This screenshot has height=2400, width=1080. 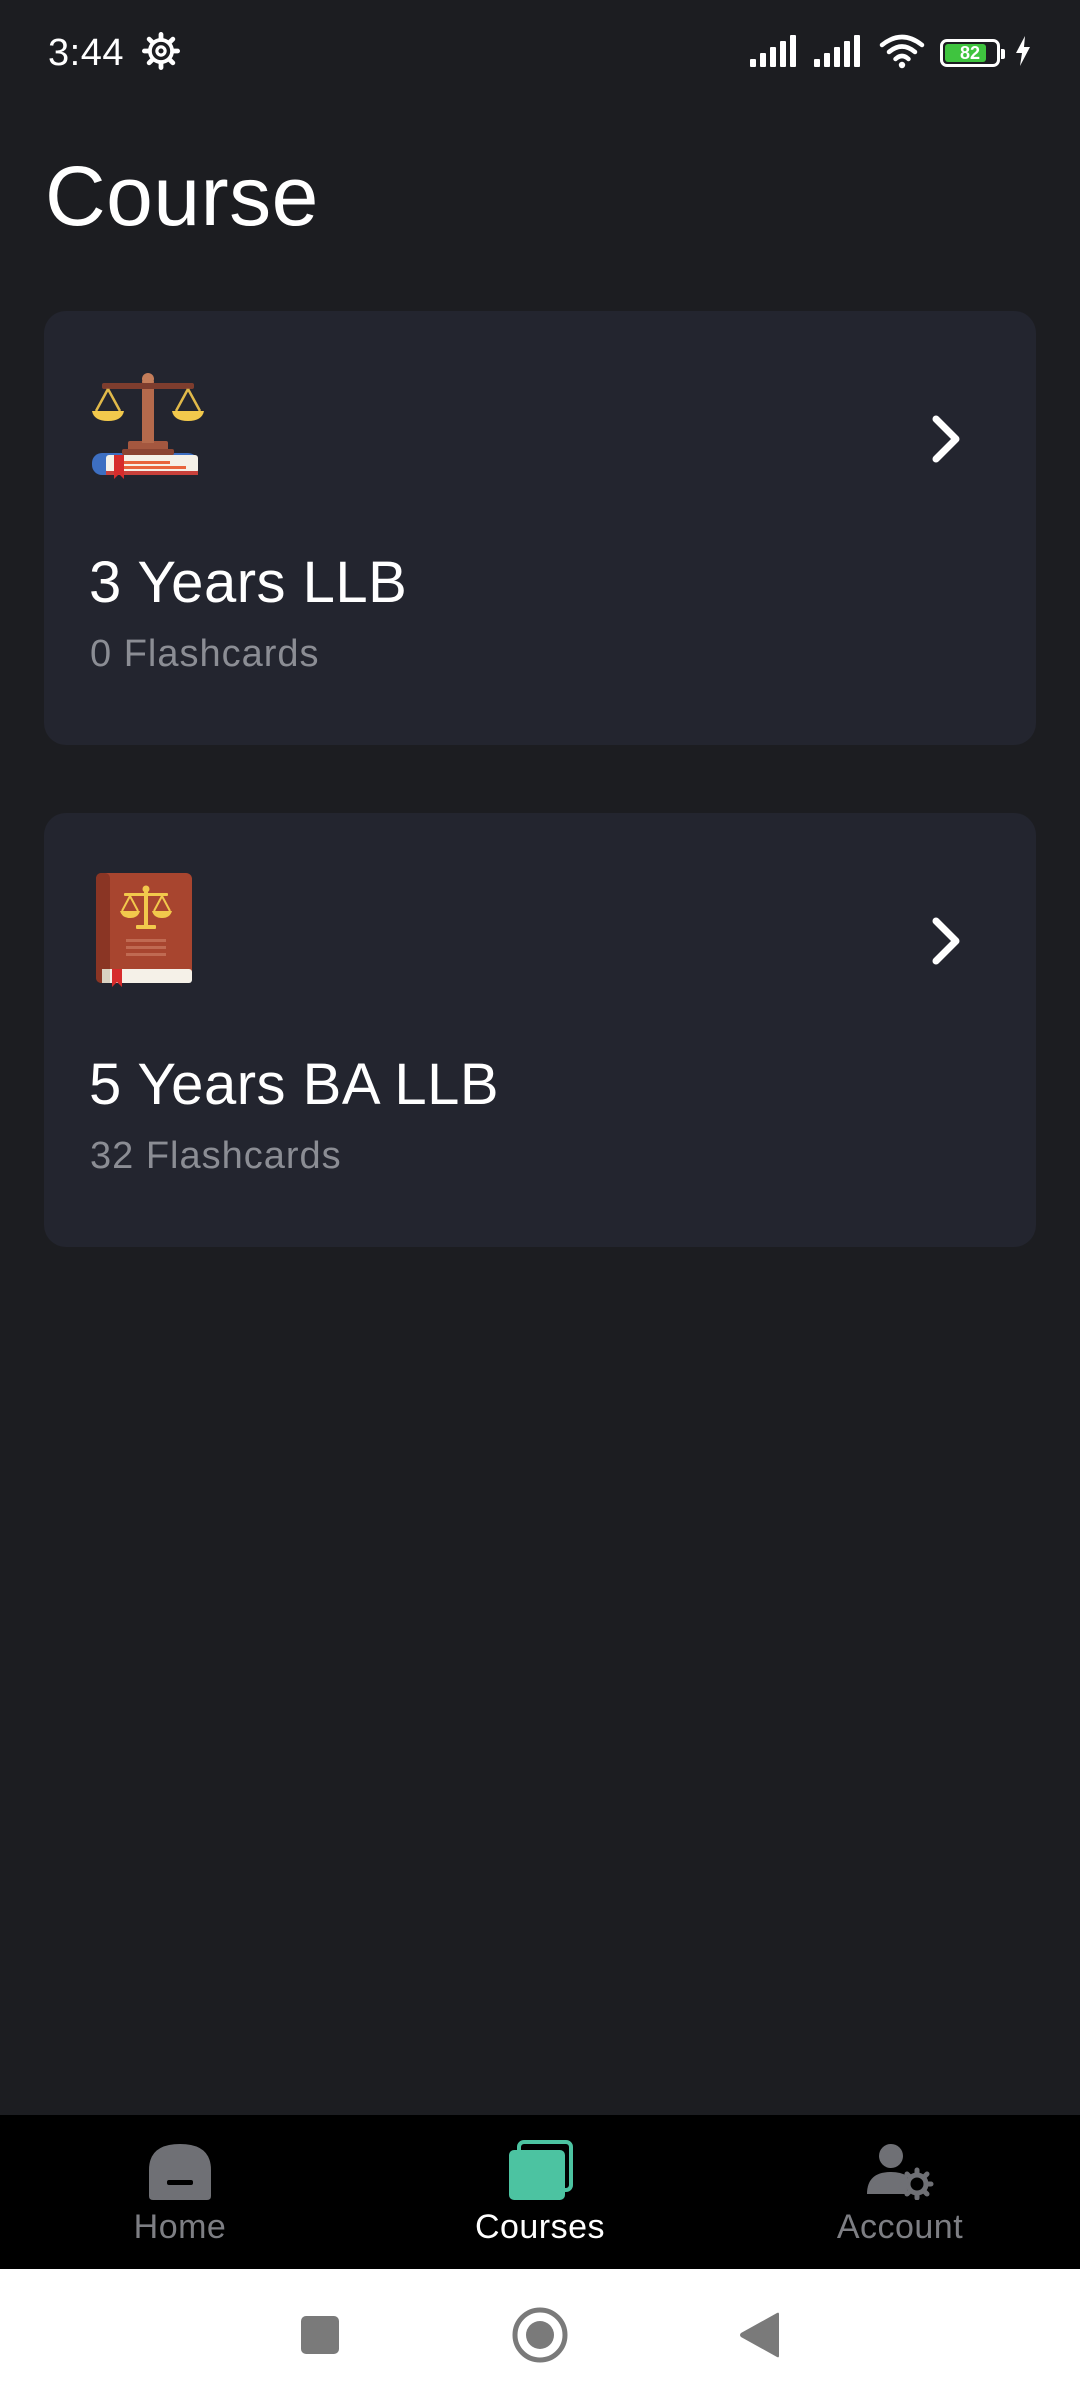 I want to click on recents-button, so click(x=320, y=2335).